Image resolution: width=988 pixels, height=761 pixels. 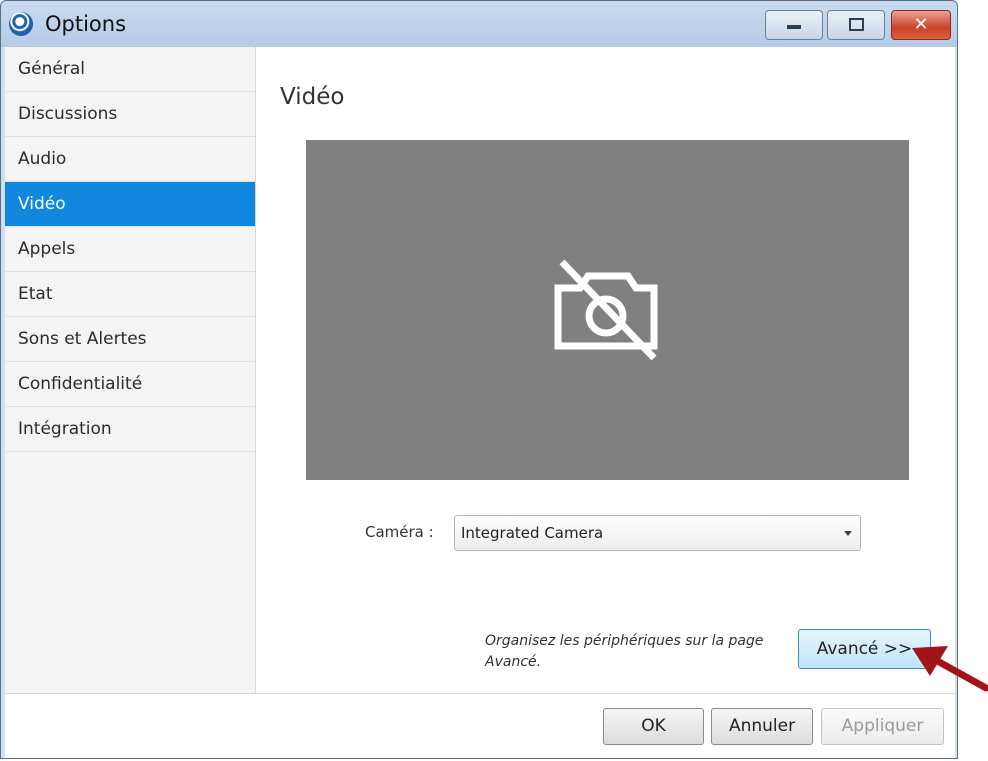 What do you see at coordinates (130, 294) in the screenshot?
I see `sidebar-item-etat: Etat` at bounding box center [130, 294].